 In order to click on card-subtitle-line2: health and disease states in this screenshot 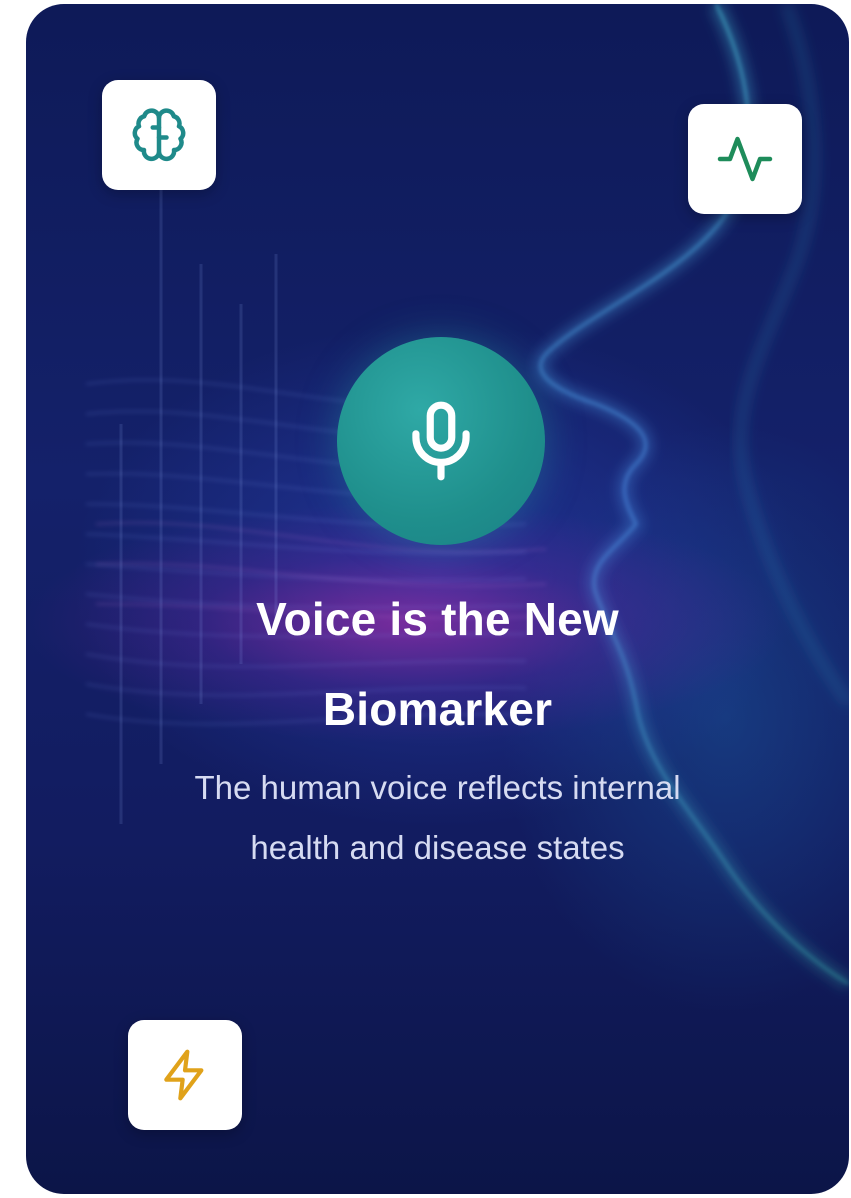, I will do `click(437, 847)`.